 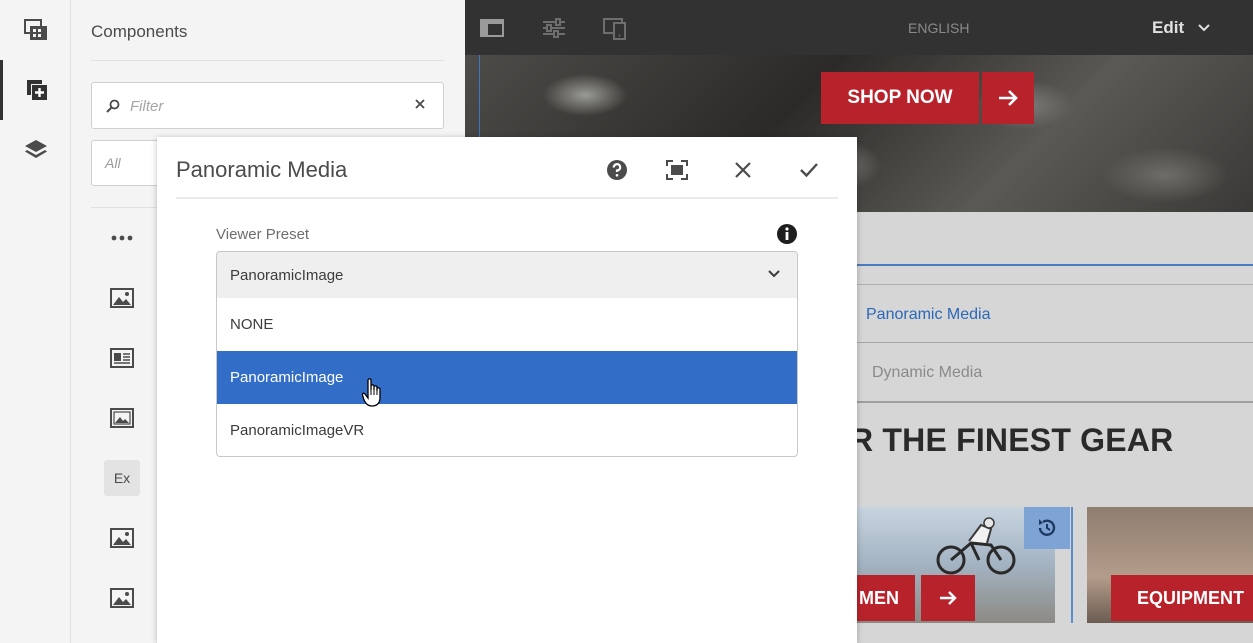 I want to click on device-preview-icon, so click(x=614, y=29).